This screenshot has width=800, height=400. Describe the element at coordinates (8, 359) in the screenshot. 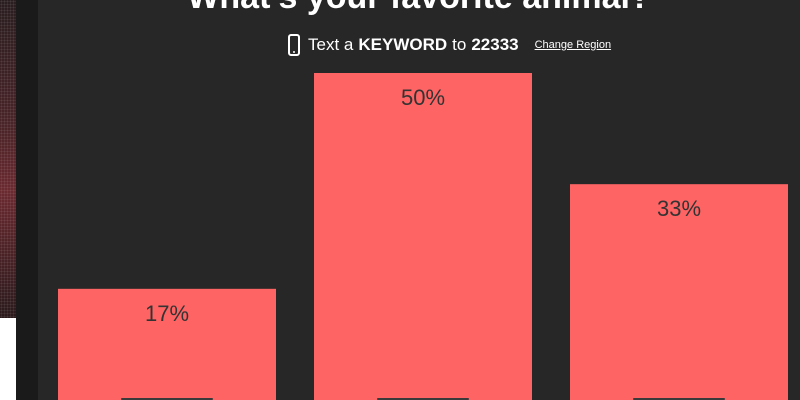

I see `page-background` at that location.